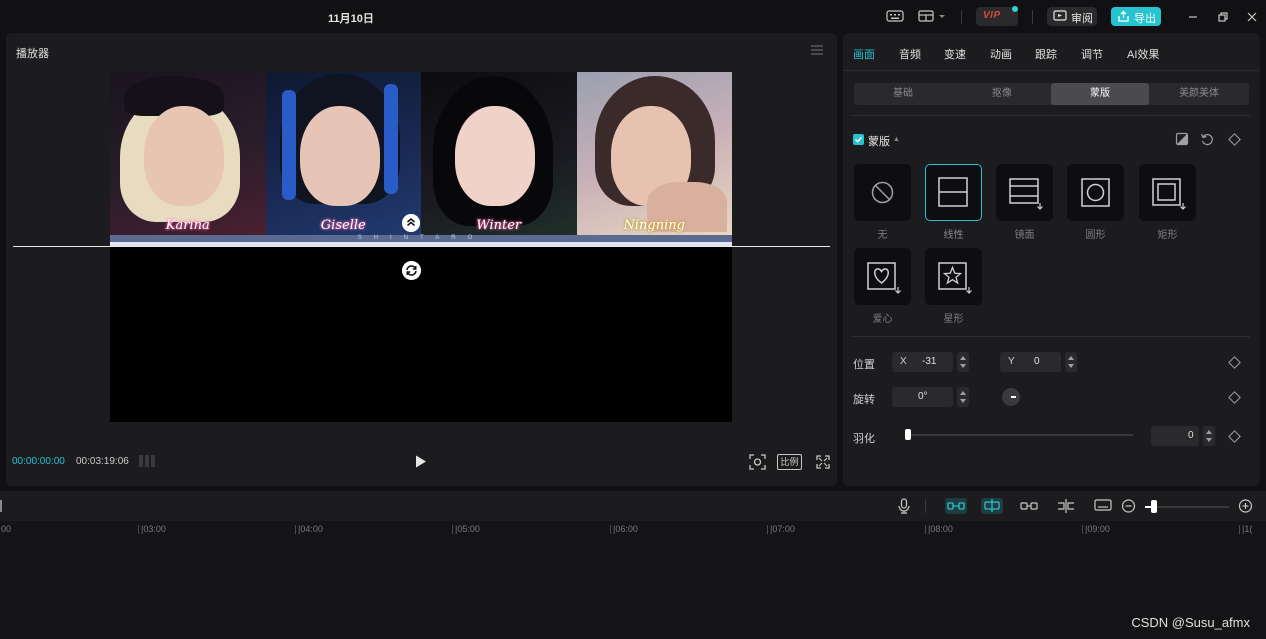 This screenshot has width=1266, height=639. Describe the element at coordinates (939, 529) in the screenshot. I see `ruler-tick: |08:00` at that location.